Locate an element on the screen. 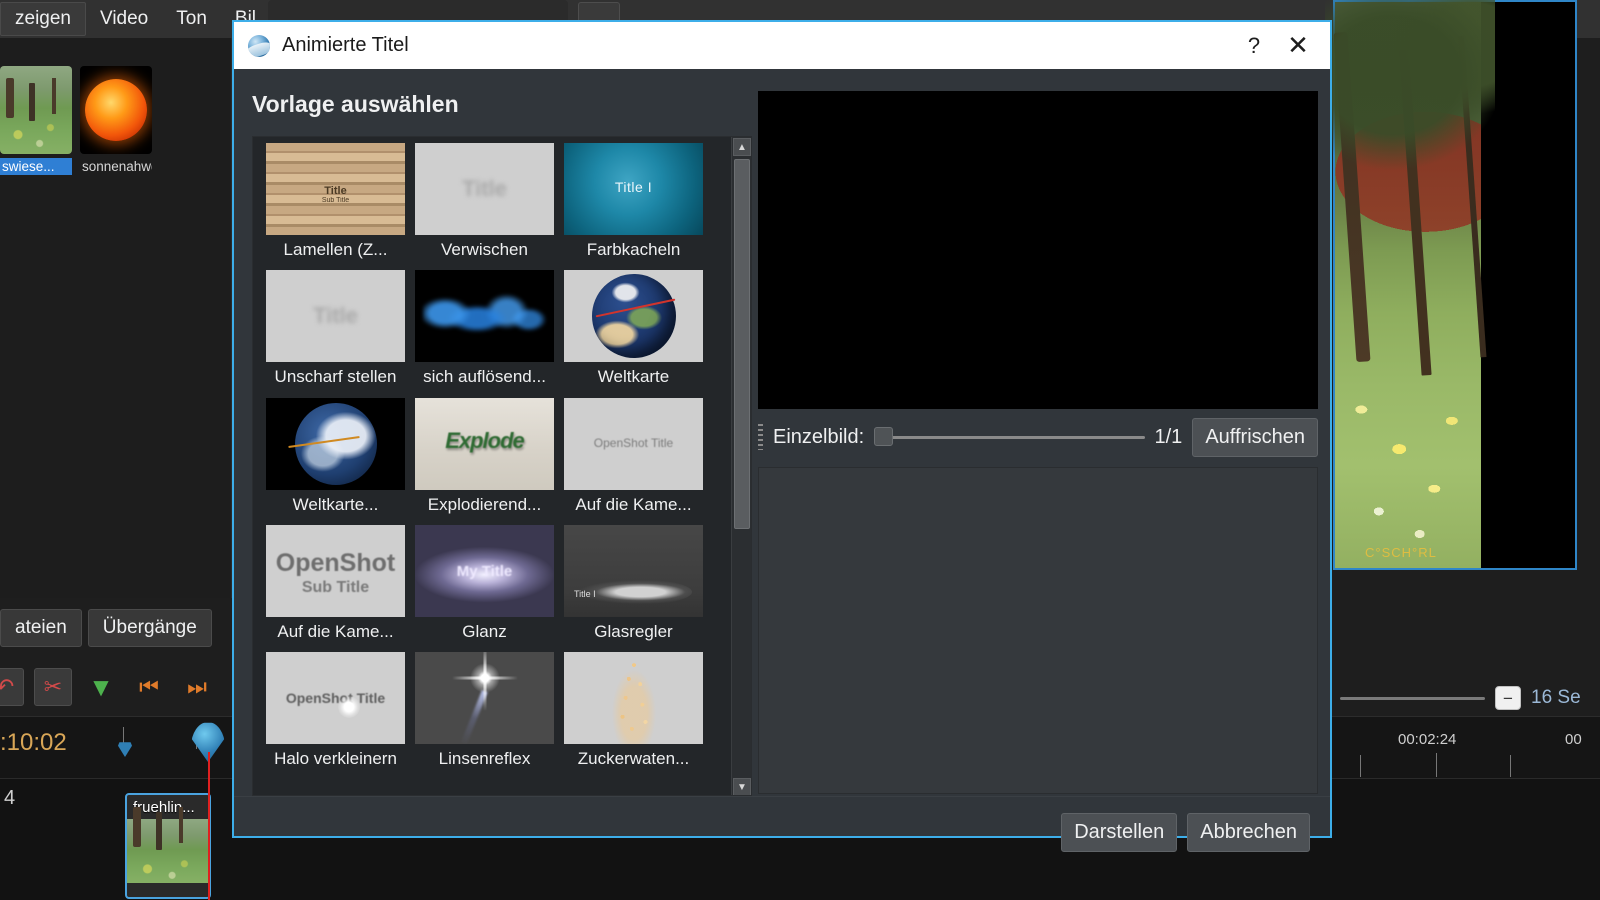  tab-uebergaenge: Übergänge is located at coordinates (149, 628).